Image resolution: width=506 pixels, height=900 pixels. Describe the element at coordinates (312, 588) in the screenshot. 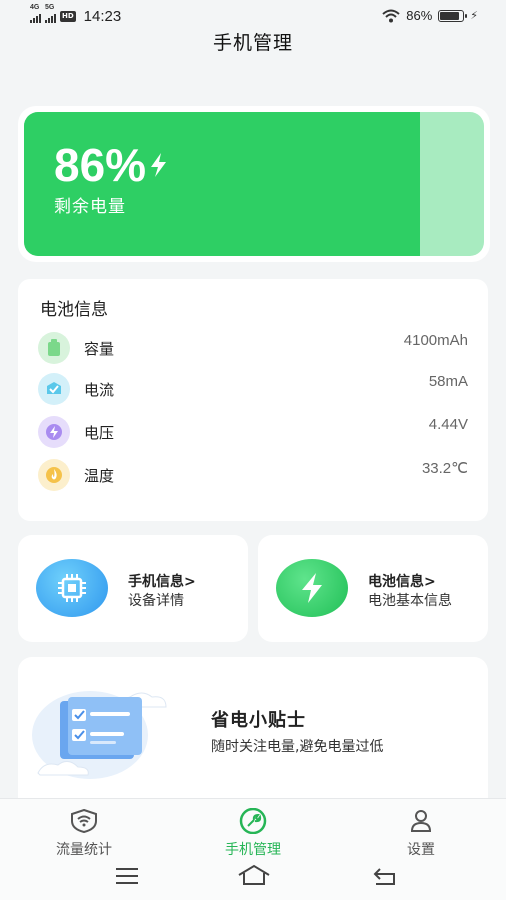

I see `bolt-icon` at that location.